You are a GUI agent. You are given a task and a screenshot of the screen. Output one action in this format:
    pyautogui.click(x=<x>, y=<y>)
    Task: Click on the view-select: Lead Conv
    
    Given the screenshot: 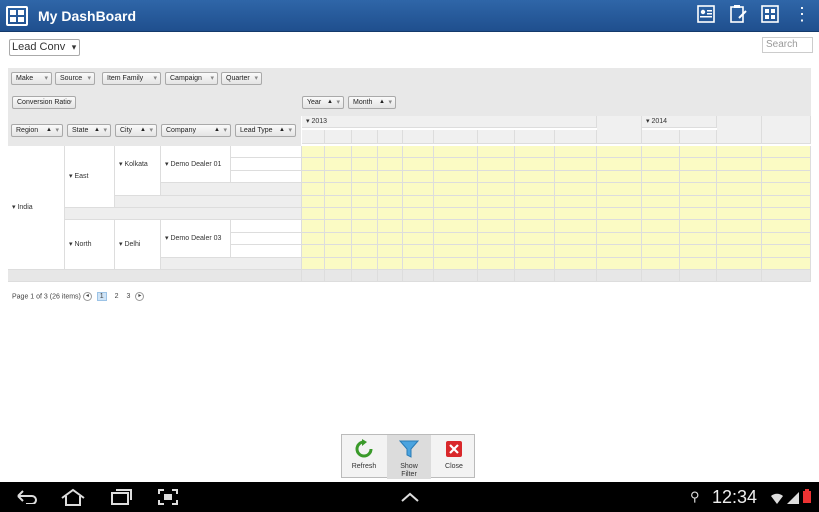 What is the action you would take?
    pyautogui.click(x=45, y=47)
    